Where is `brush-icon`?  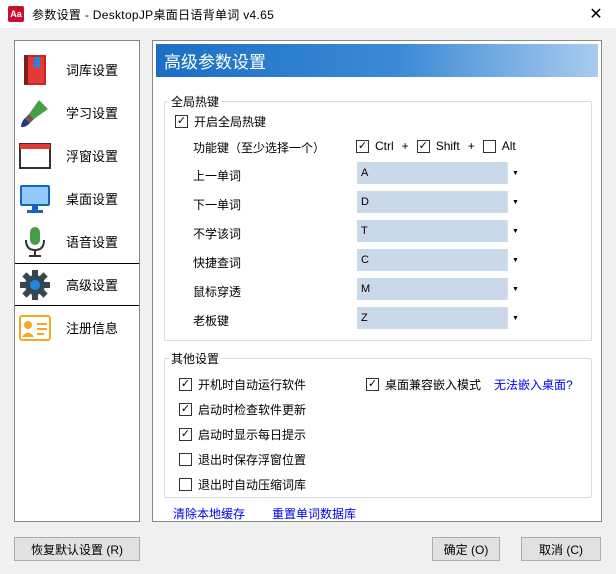
brush-icon is located at coordinates (35, 113).